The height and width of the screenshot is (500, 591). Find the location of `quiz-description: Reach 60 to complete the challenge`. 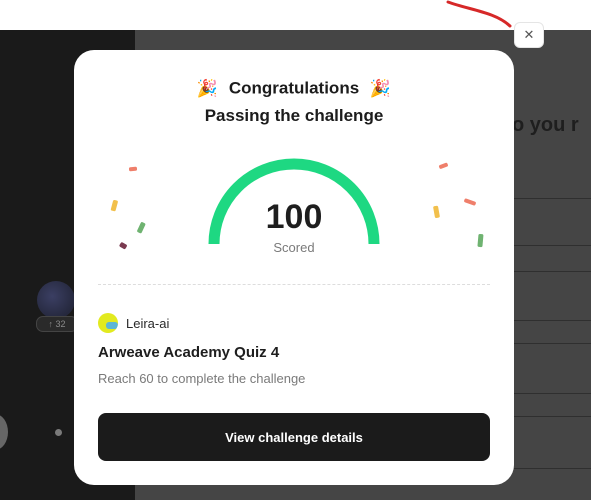

quiz-description: Reach 60 to complete the challenge is located at coordinates (202, 378).